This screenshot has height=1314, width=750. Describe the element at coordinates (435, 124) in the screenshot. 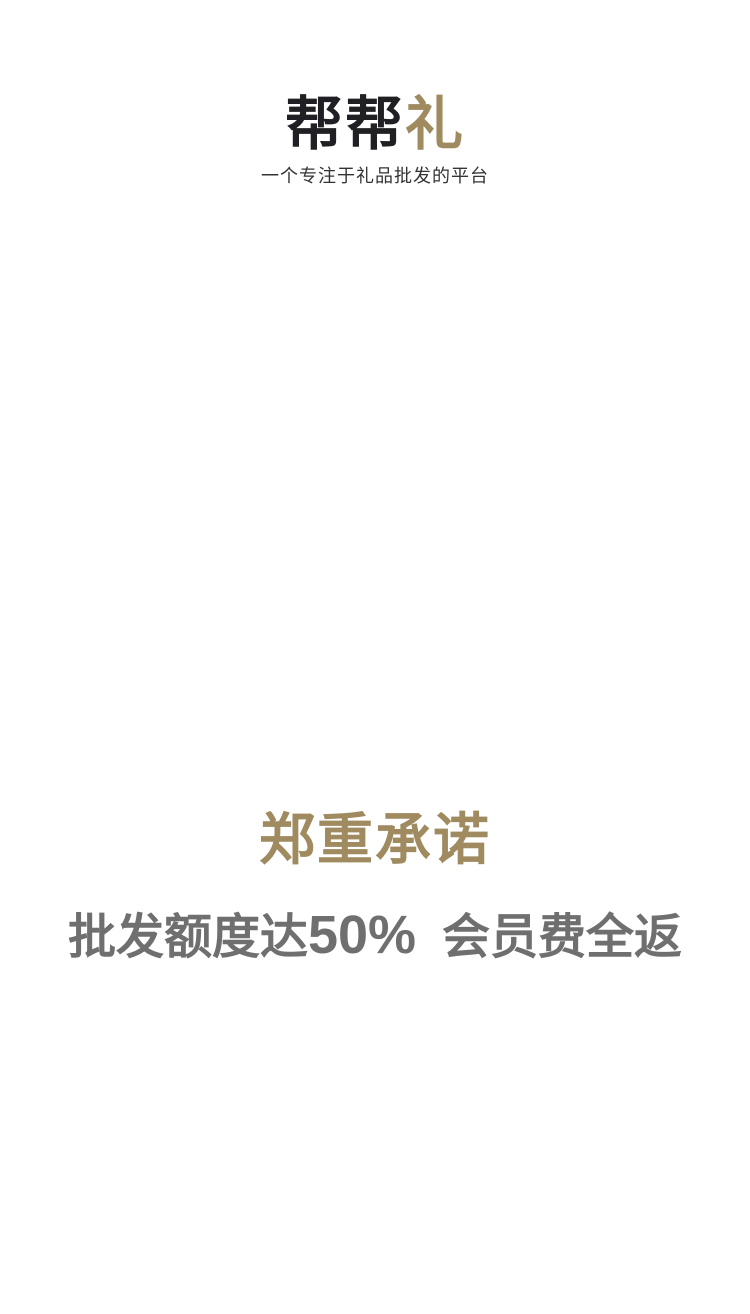

I see `brand-name-accent: 礼` at that location.